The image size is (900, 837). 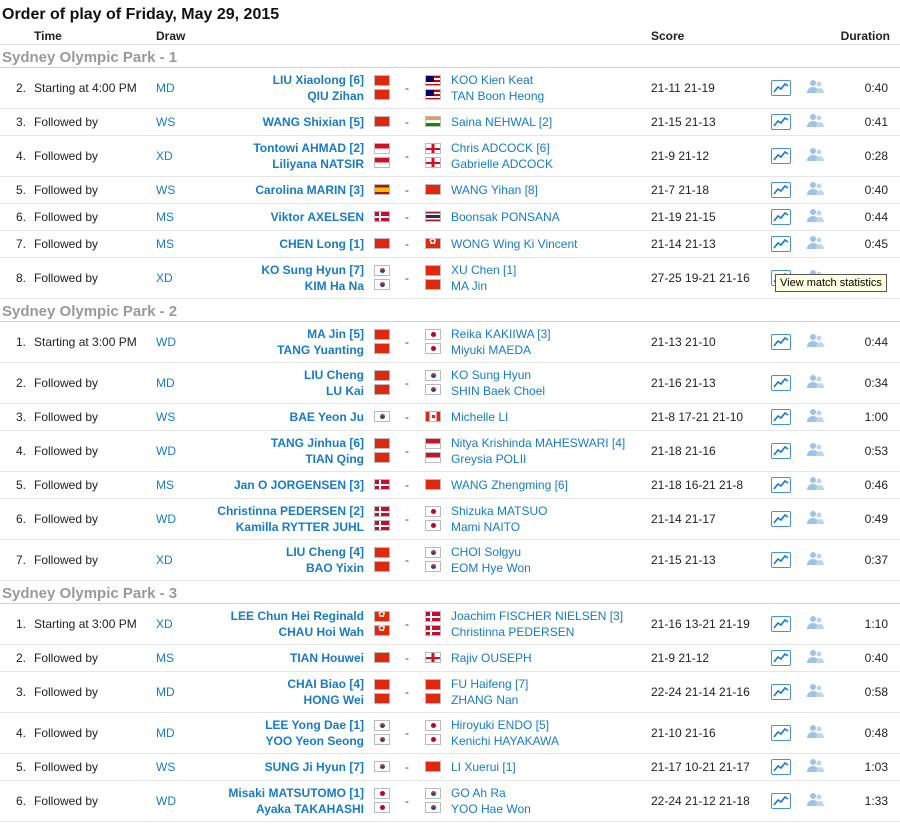 What do you see at coordinates (498, 391) in the screenshot?
I see `player-link: SHIN Baek Choel` at bounding box center [498, 391].